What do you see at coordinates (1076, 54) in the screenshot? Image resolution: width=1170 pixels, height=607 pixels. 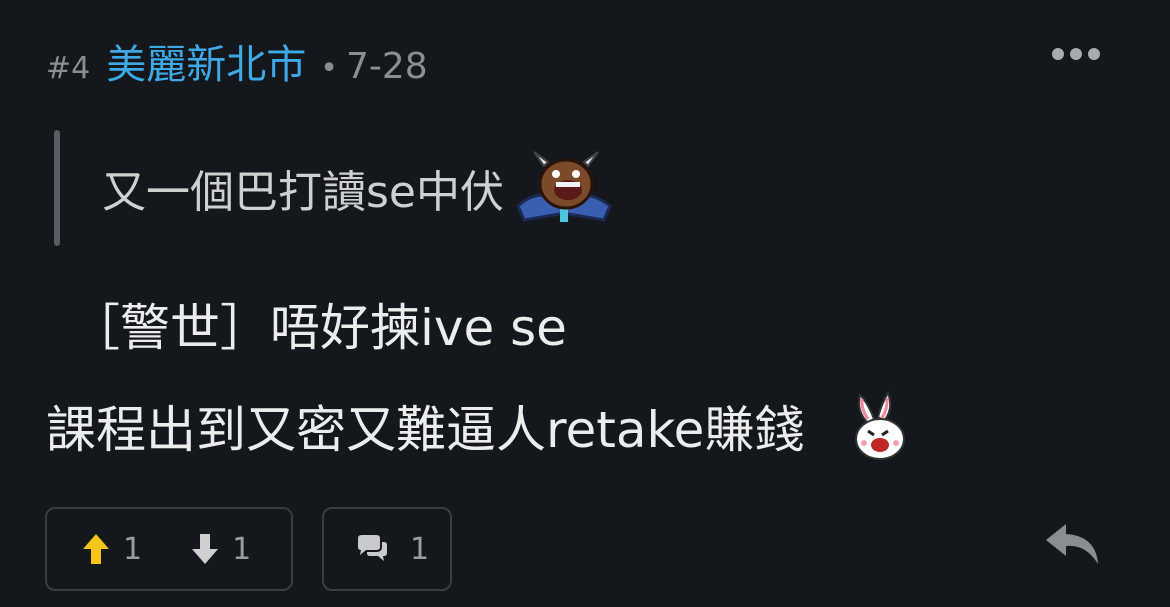 I see `more-options-icon` at bounding box center [1076, 54].